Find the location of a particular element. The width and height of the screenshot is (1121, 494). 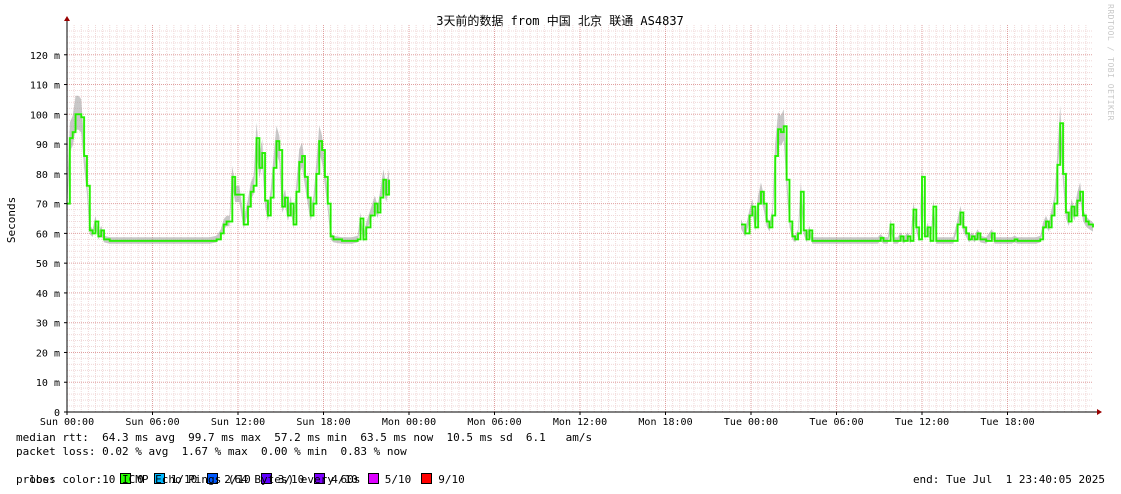

y-tick-label: 110 m is located at coordinates (45, 86).